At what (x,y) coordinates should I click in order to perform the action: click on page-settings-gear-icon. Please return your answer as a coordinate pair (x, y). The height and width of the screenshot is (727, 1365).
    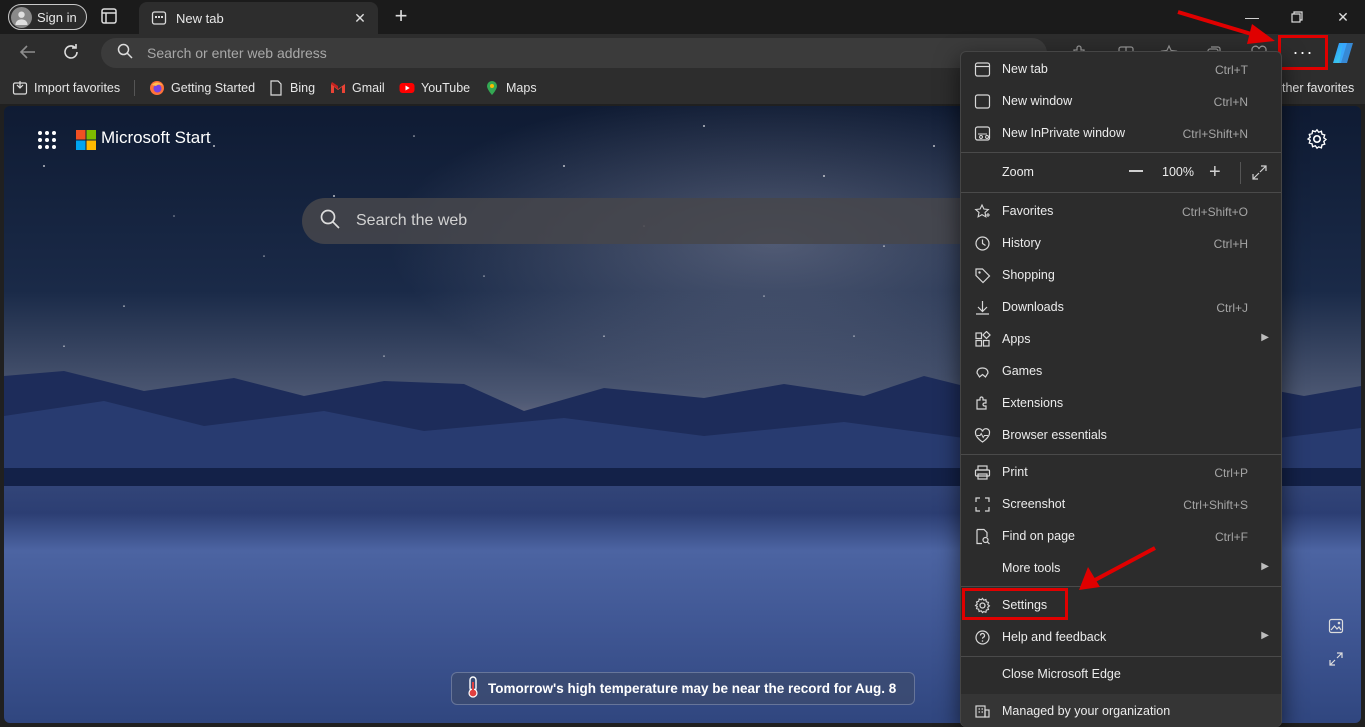
    Looking at the image, I should click on (1318, 140).